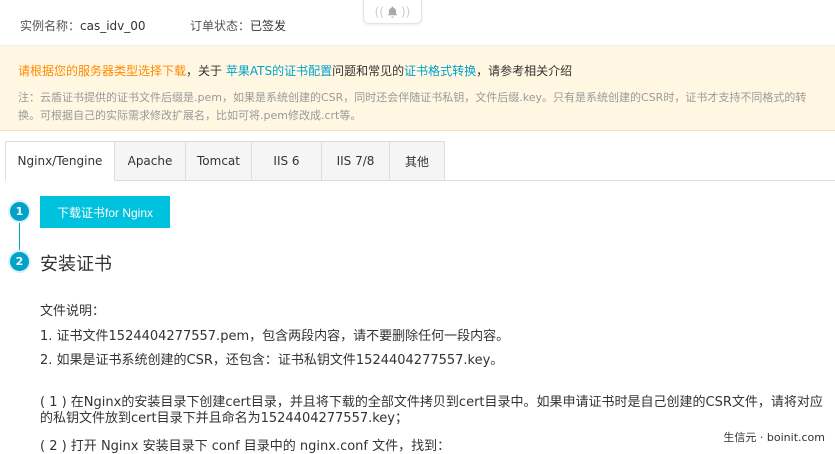 This screenshot has height=454, width=835. I want to click on tab-iis78: IIS 7/8, so click(356, 161).